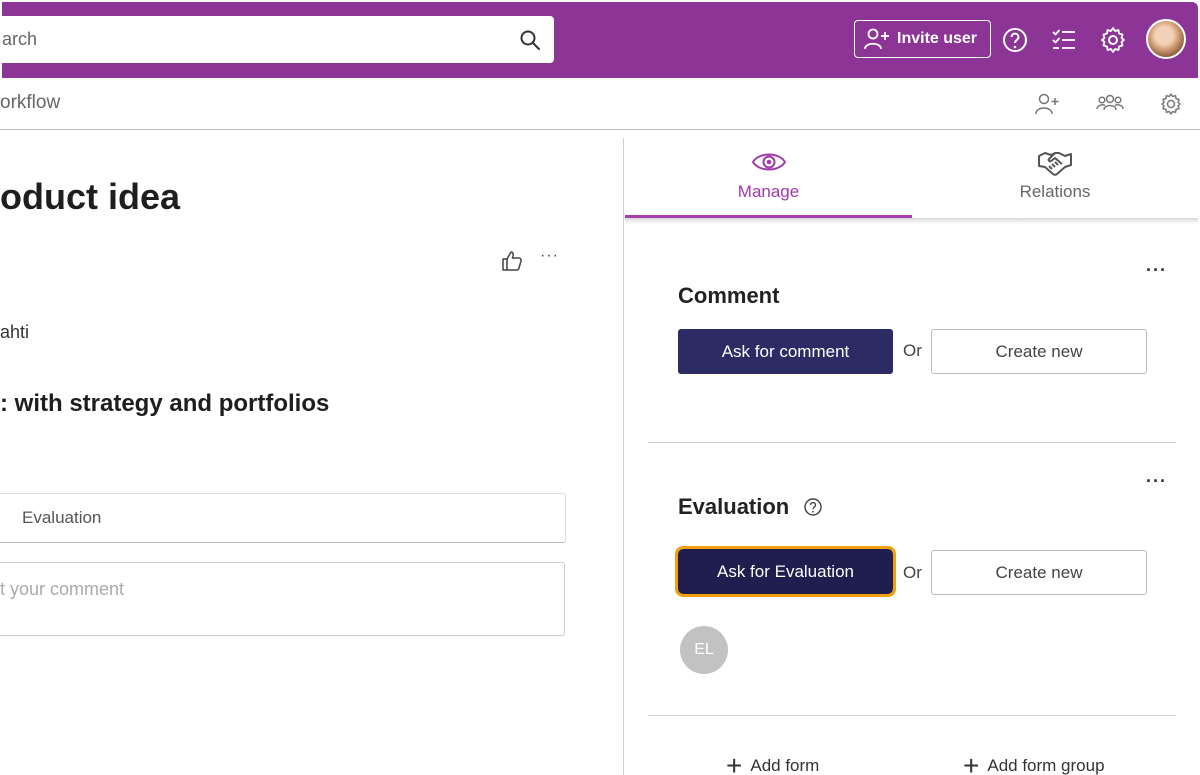  I want to click on more-options-button: ···, so click(549, 256).